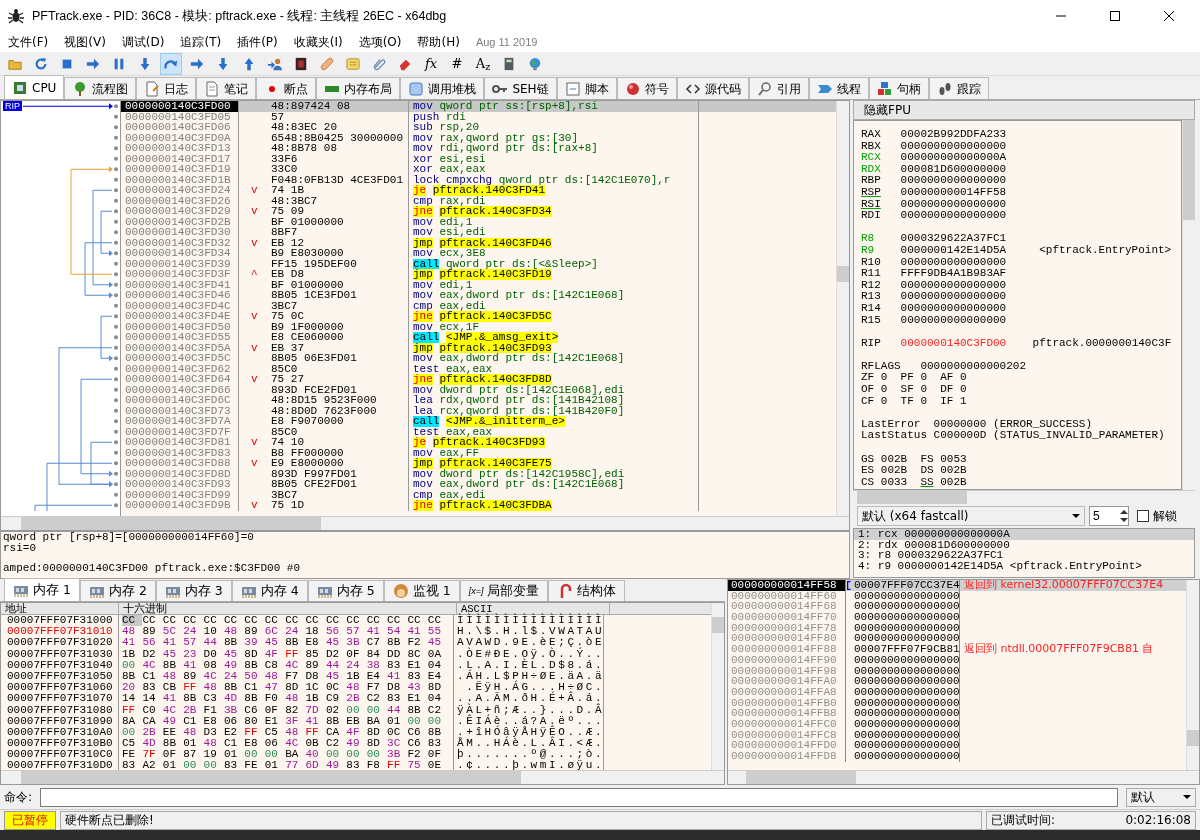 This screenshot has width=1200, height=840. Describe the element at coordinates (442, 88) in the screenshot. I see `tab: 调用堆栈` at that location.